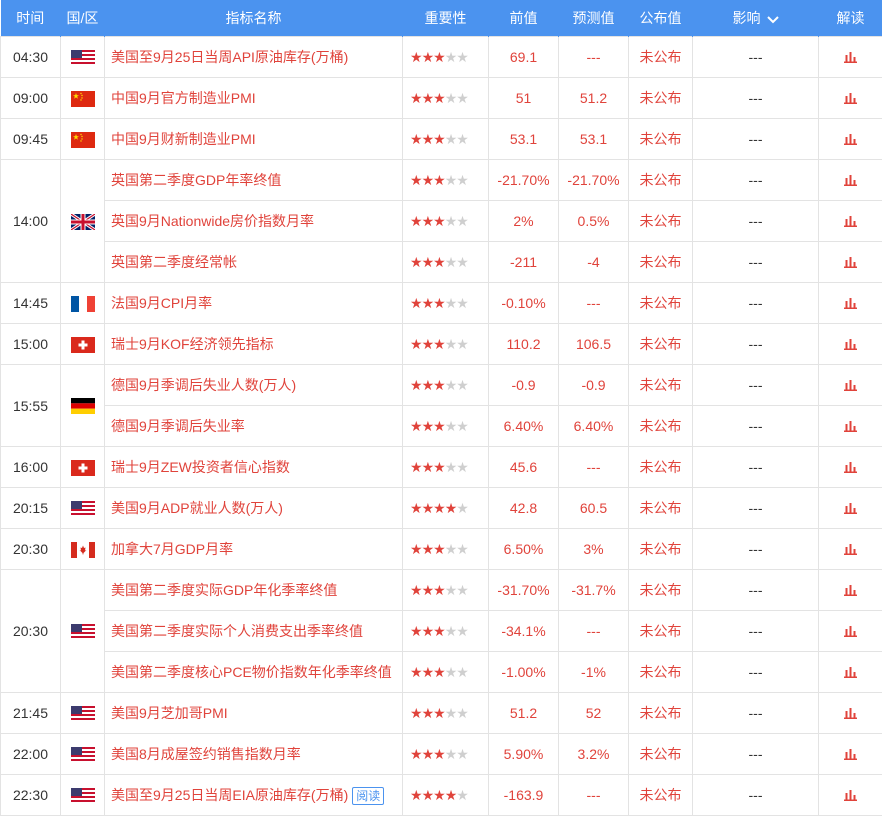 Image resolution: width=882 pixels, height=816 pixels. I want to click on indicator-name-cell: 加拿大7月GDP月率, so click(254, 549).